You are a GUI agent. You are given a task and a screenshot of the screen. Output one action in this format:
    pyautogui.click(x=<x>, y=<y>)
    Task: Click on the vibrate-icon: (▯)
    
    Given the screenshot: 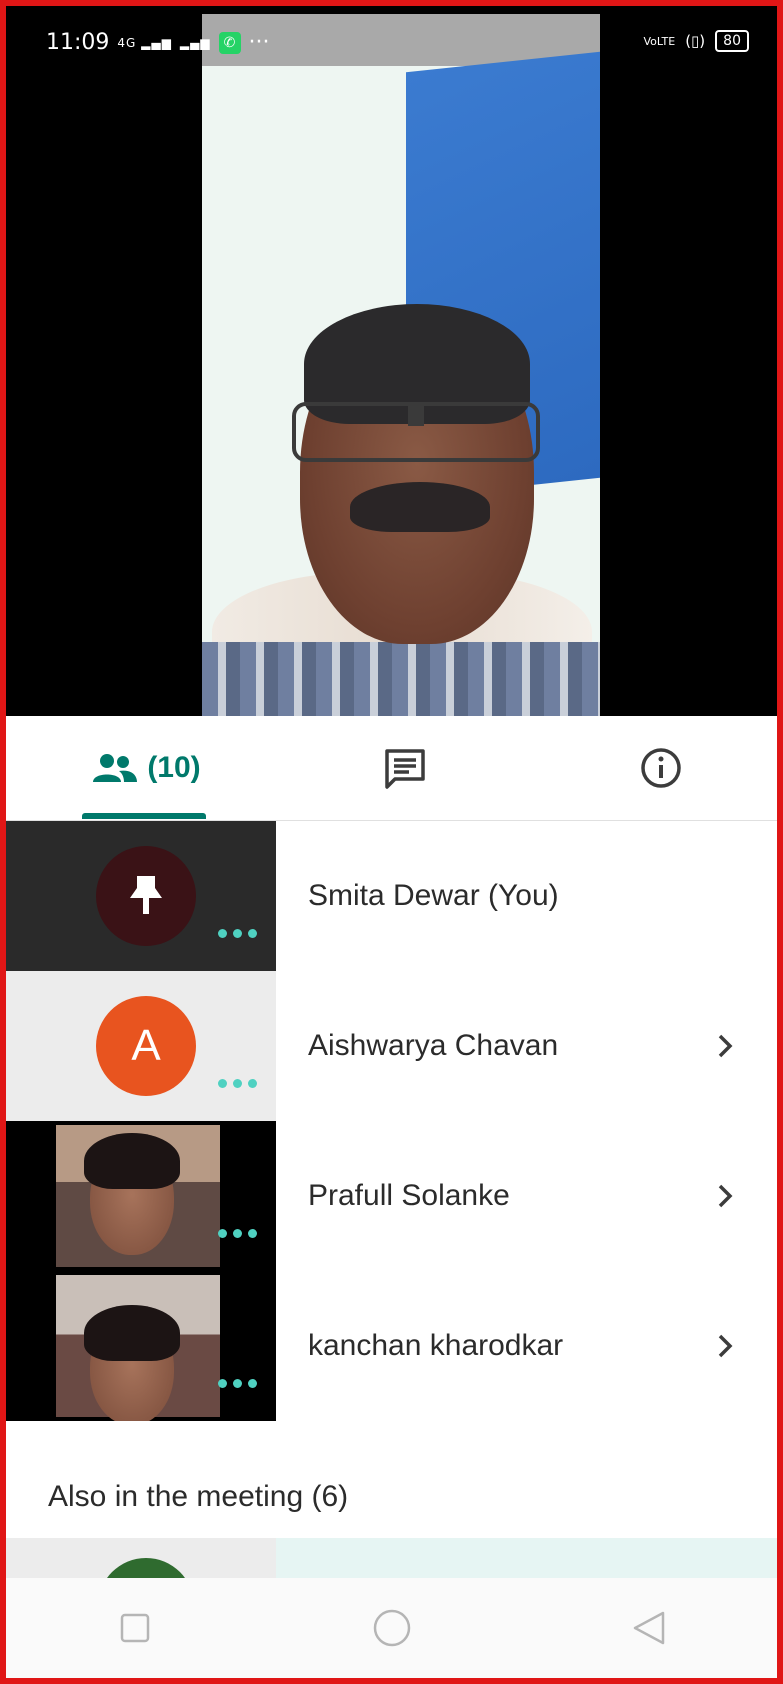 What is the action you would take?
    pyautogui.click(x=695, y=41)
    